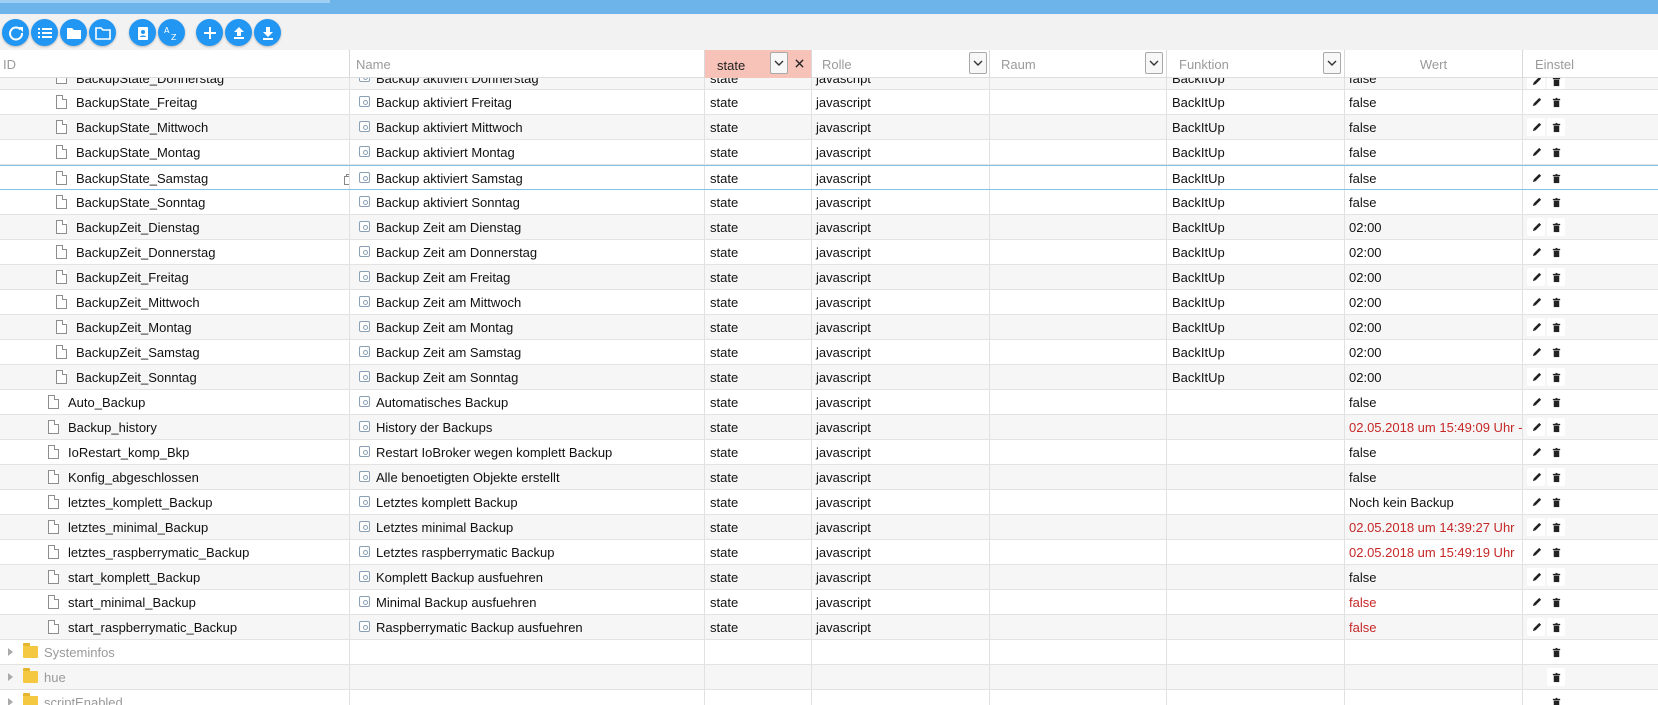 The height and width of the screenshot is (705, 1658). Describe the element at coordinates (150, 82) in the screenshot. I see `object-id: BackupState_Donnerstag` at that location.